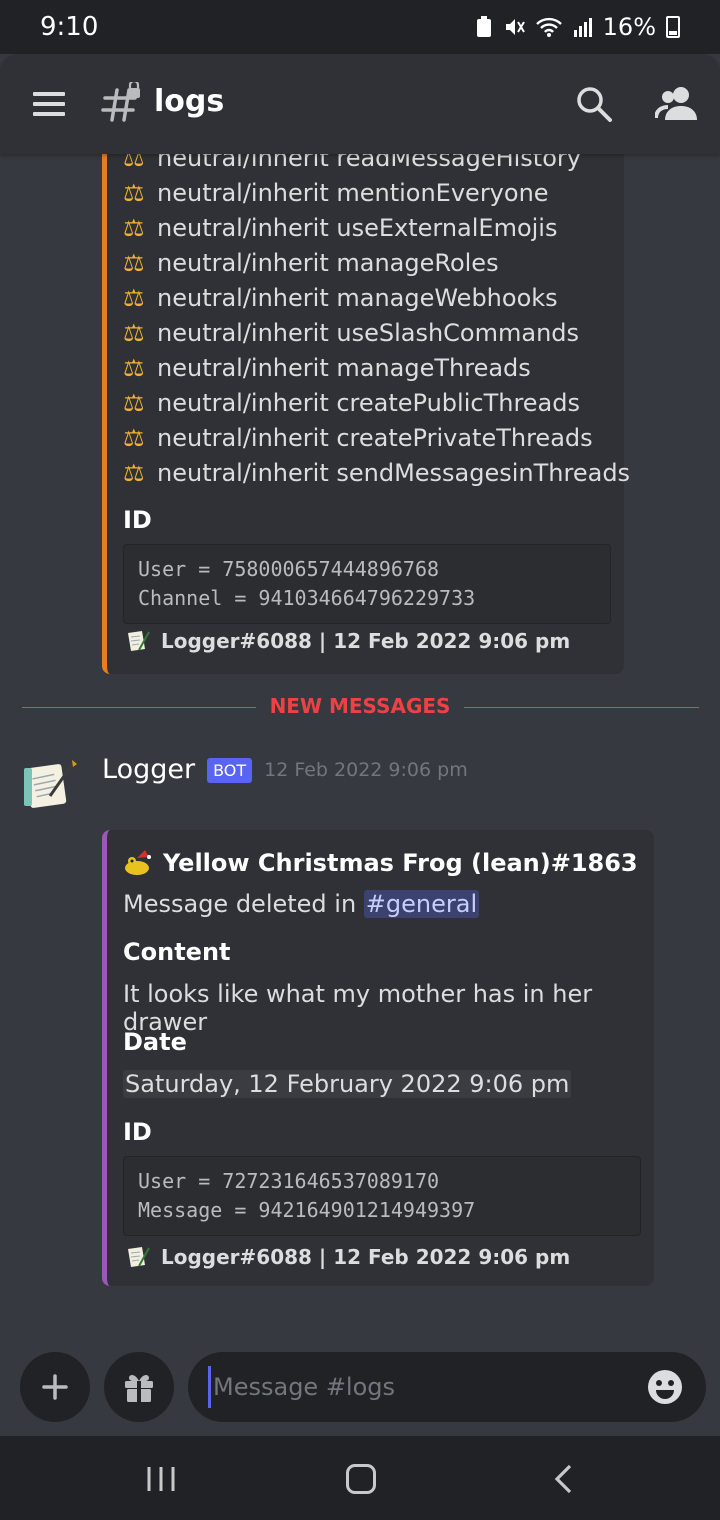  I want to click on channel-mention-general: #general, so click(421, 904).